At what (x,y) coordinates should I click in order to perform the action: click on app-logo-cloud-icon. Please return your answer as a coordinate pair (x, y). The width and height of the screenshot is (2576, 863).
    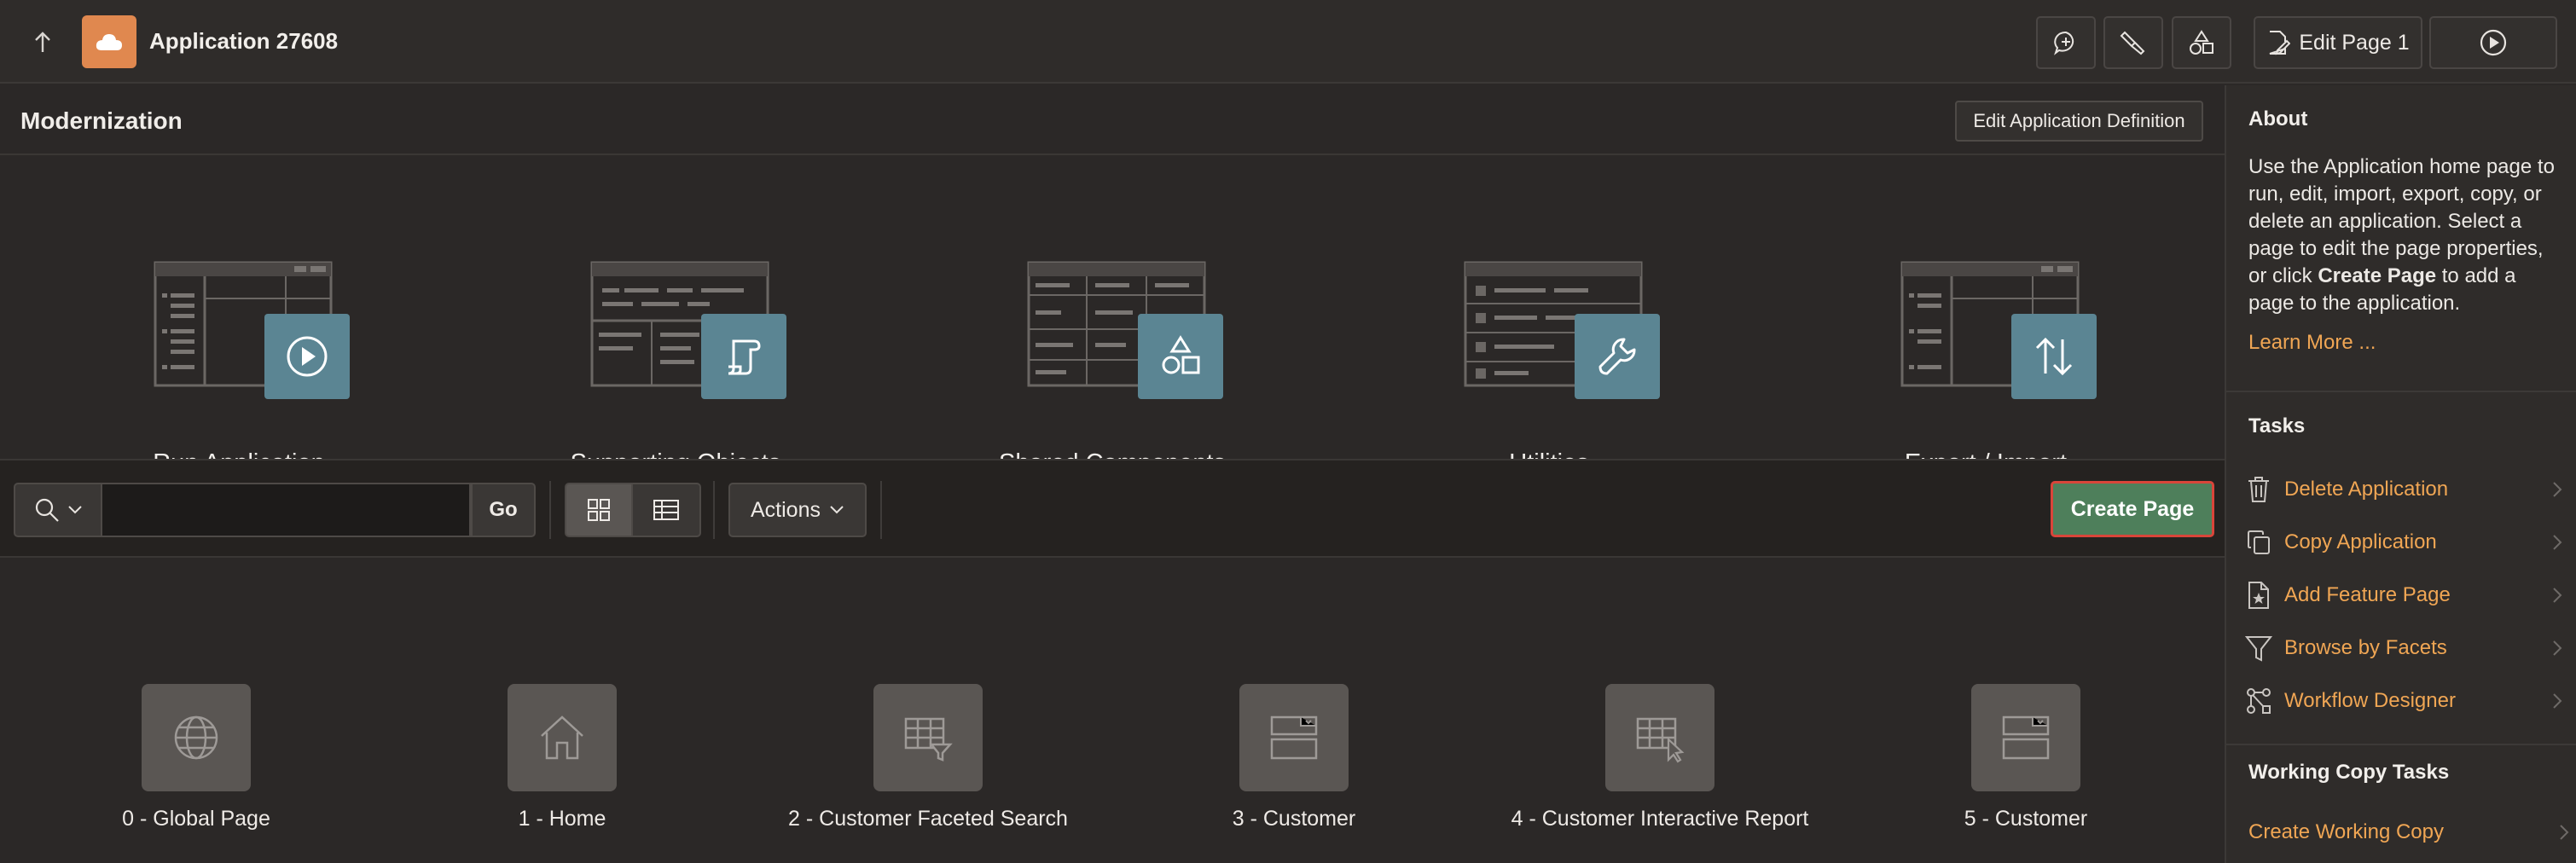
    Looking at the image, I should click on (109, 41).